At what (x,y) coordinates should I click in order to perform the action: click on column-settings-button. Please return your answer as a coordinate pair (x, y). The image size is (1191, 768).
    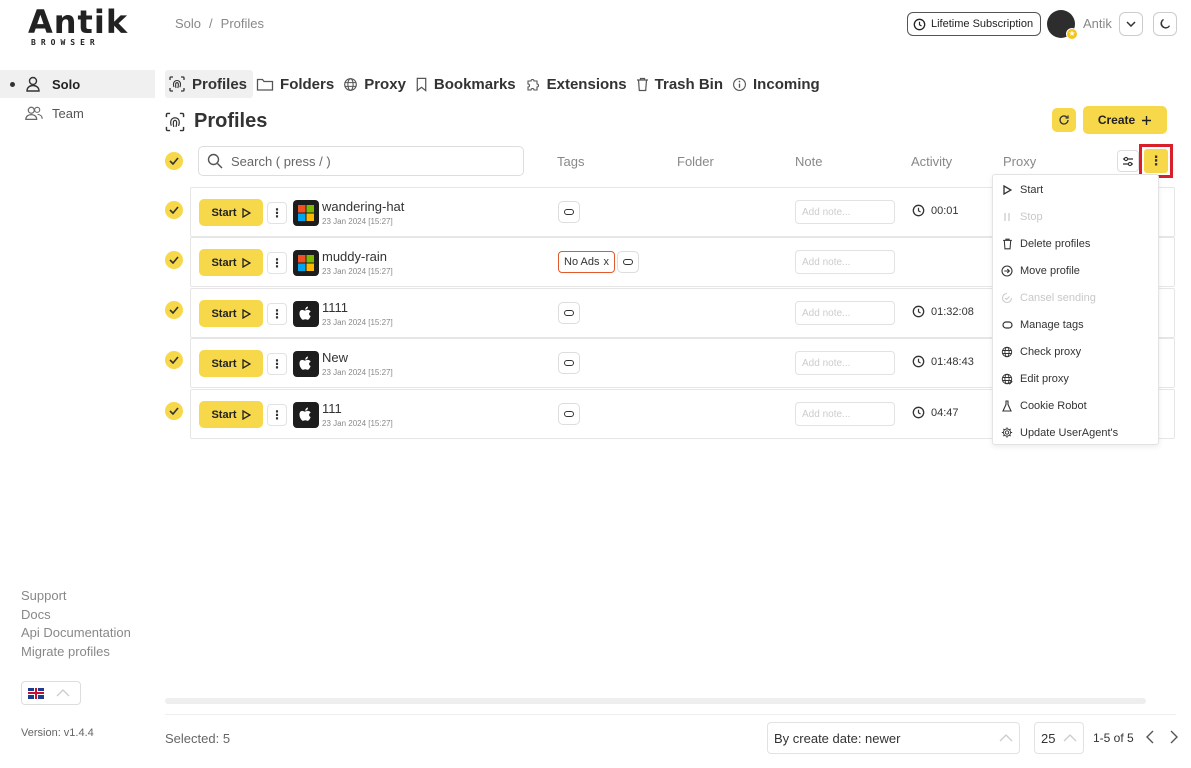
    Looking at the image, I should click on (1128, 161).